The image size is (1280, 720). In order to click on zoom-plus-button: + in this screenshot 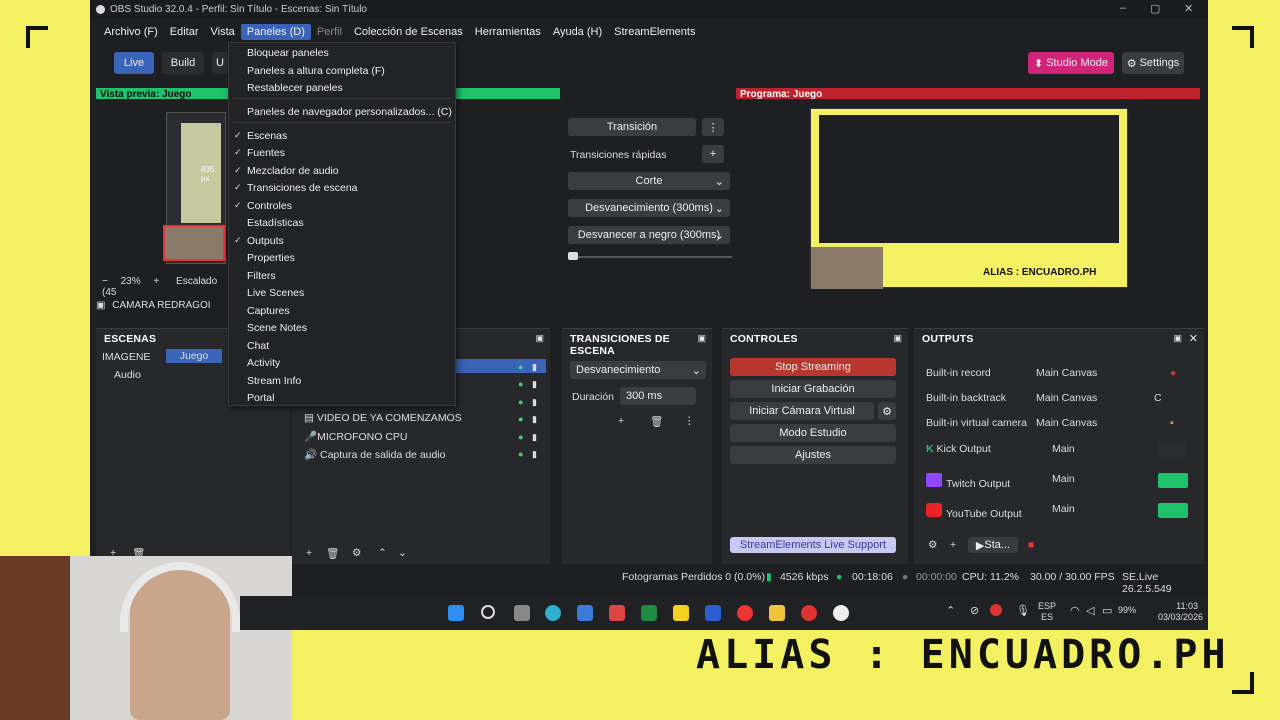, I will do `click(156, 281)`.